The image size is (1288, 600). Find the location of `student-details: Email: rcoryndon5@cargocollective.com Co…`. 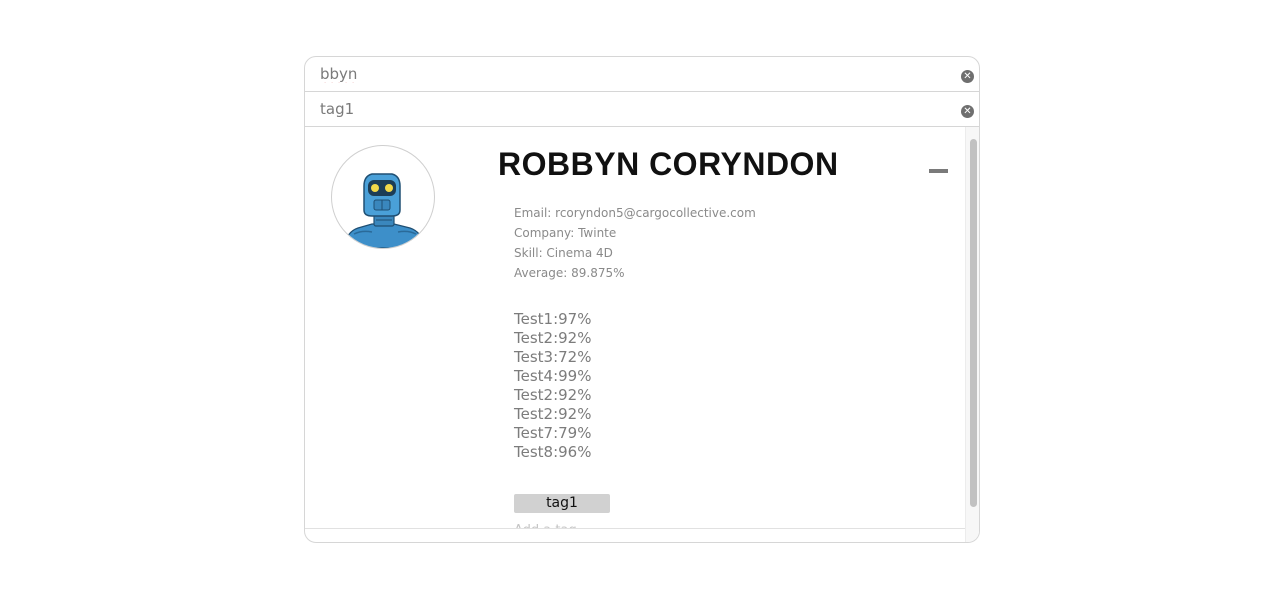

student-details: Email: rcoryndon5@cargocollective.com Co… is located at coordinates (635, 243).